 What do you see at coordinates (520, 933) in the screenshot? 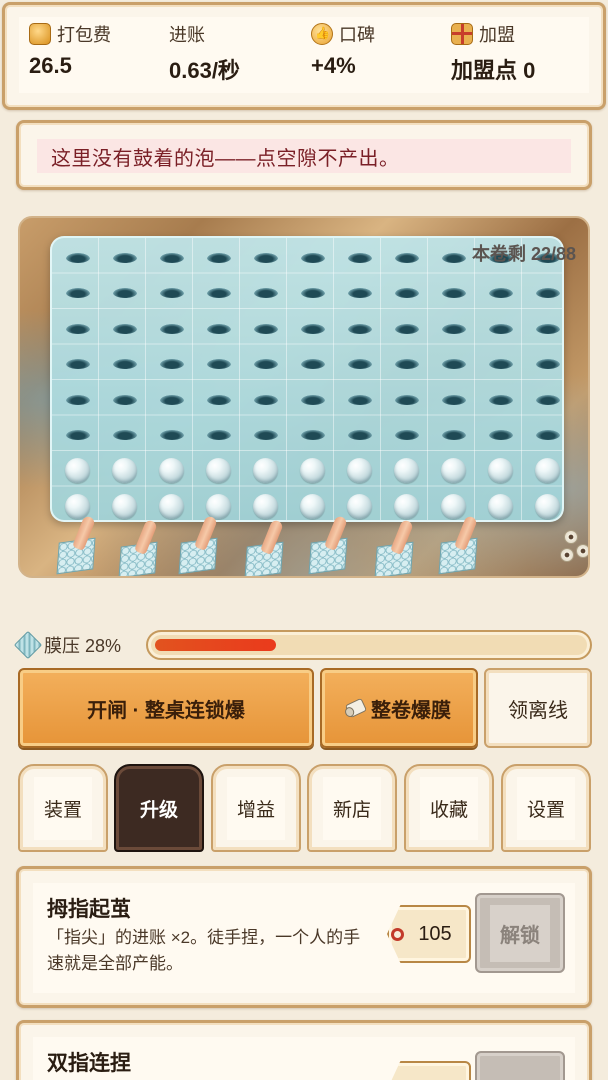
I see `unlock-button: 解锁` at bounding box center [520, 933].